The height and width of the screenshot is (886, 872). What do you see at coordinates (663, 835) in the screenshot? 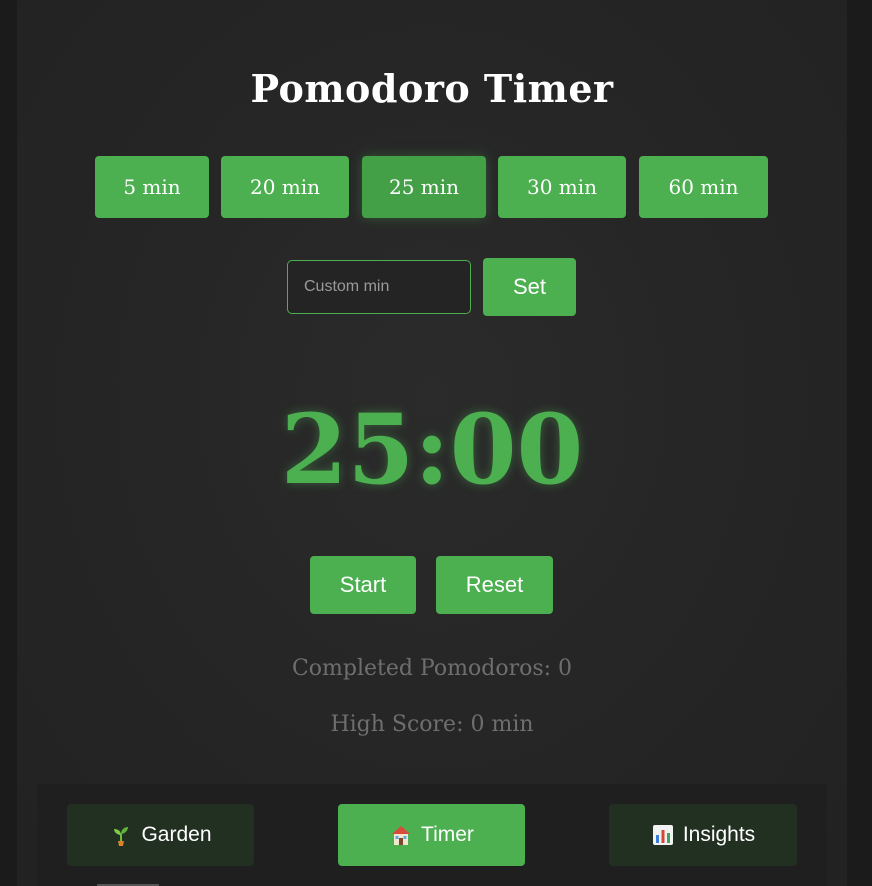
I see `bar-chart-icon` at bounding box center [663, 835].